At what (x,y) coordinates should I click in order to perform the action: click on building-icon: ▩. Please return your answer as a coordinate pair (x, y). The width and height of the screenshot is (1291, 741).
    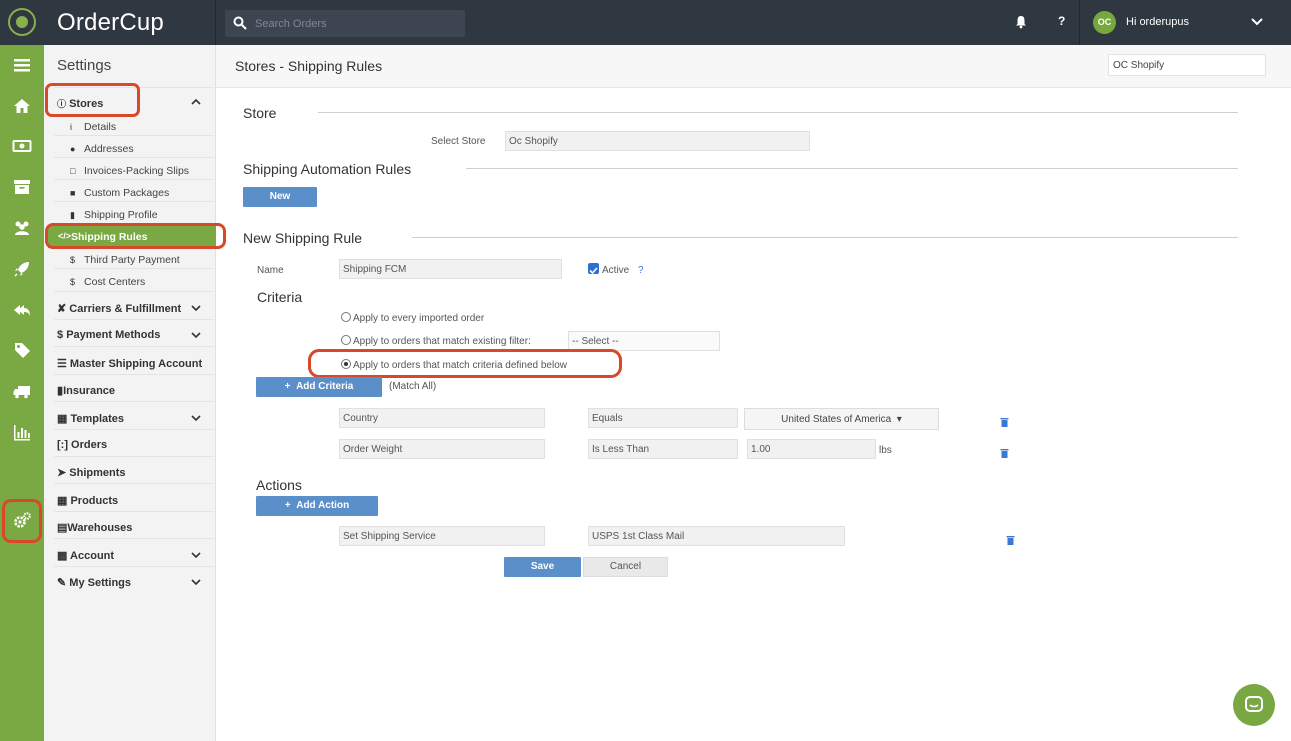
    Looking at the image, I should click on (64, 556).